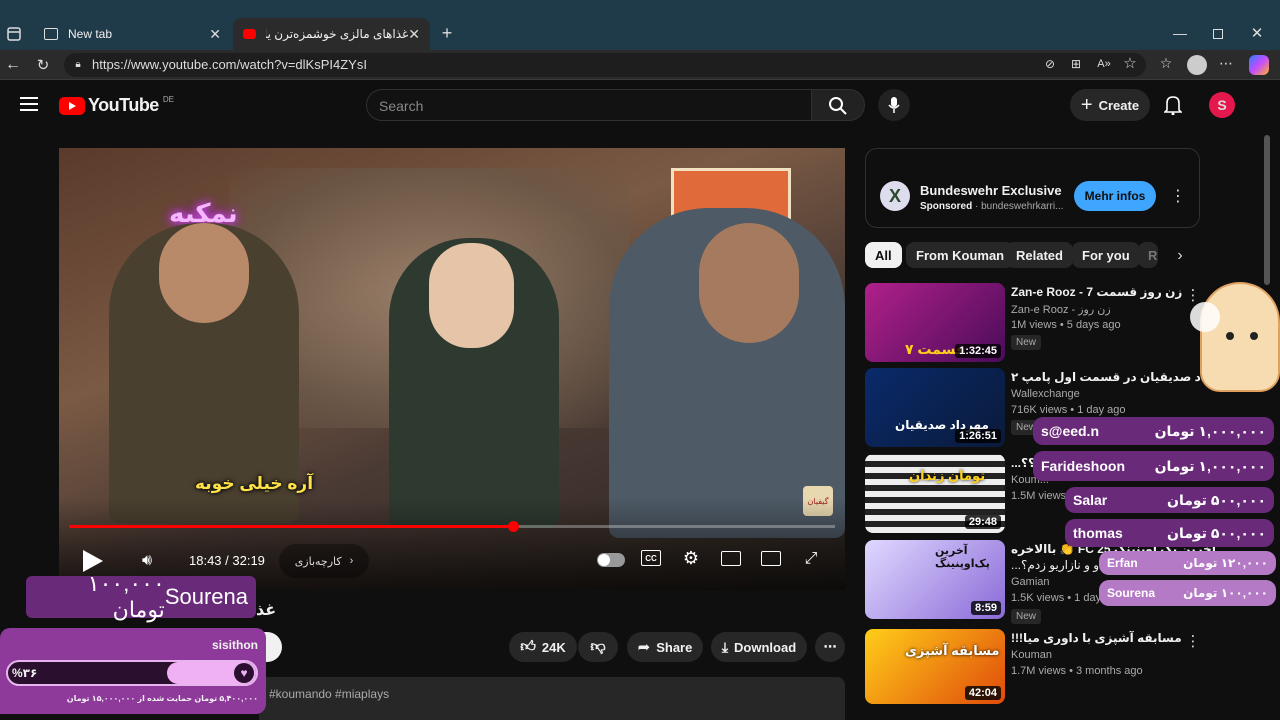 The height and width of the screenshot is (720, 1280). What do you see at coordinates (1031, 655) in the screenshot?
I see `video-channel: Kouman` at bounding box center [1031, 655].